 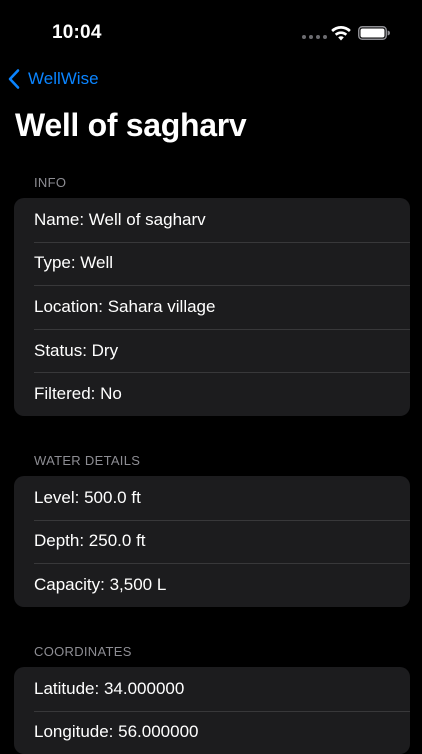 What do you see at coordinates (212, 732) in the screenshot?
I see `longitude-row: Longitude: 56.000000` at bounding box center [212, 732].